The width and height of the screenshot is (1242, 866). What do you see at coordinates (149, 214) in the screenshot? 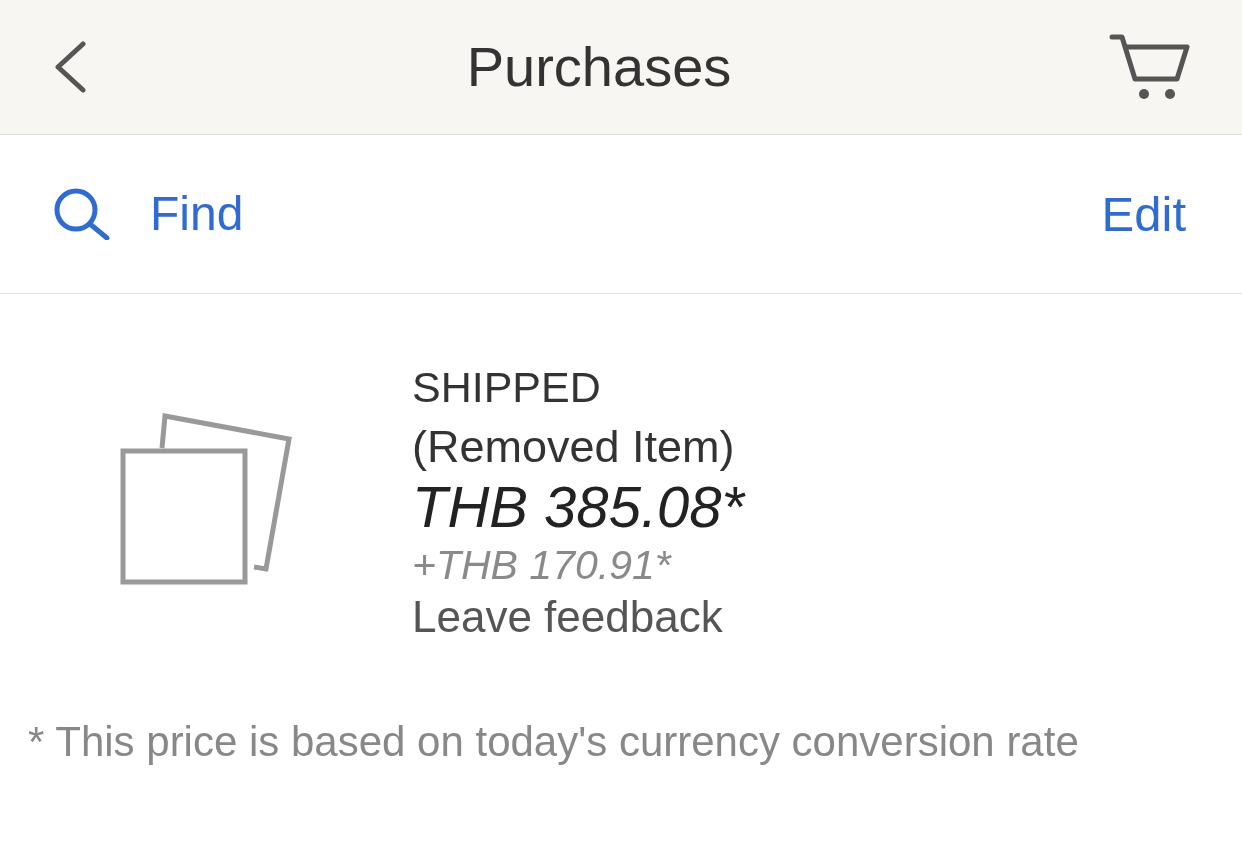
I see `find-button: Find` at bounding box center [149, 214].